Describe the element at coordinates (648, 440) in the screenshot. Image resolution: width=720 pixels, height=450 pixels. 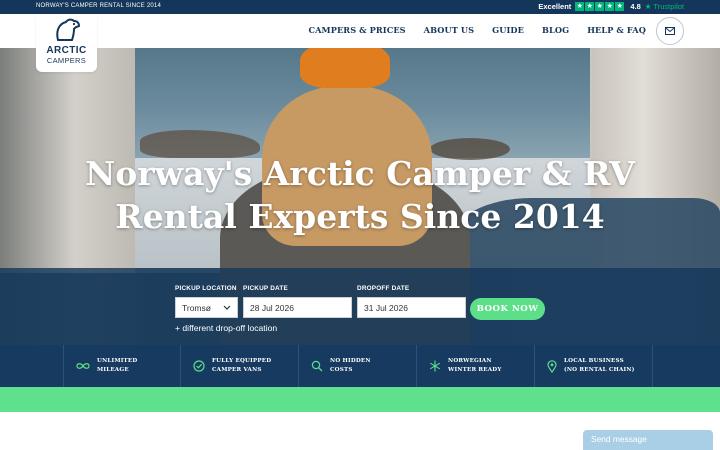
I see `send-message-widget: Send message` at that location.